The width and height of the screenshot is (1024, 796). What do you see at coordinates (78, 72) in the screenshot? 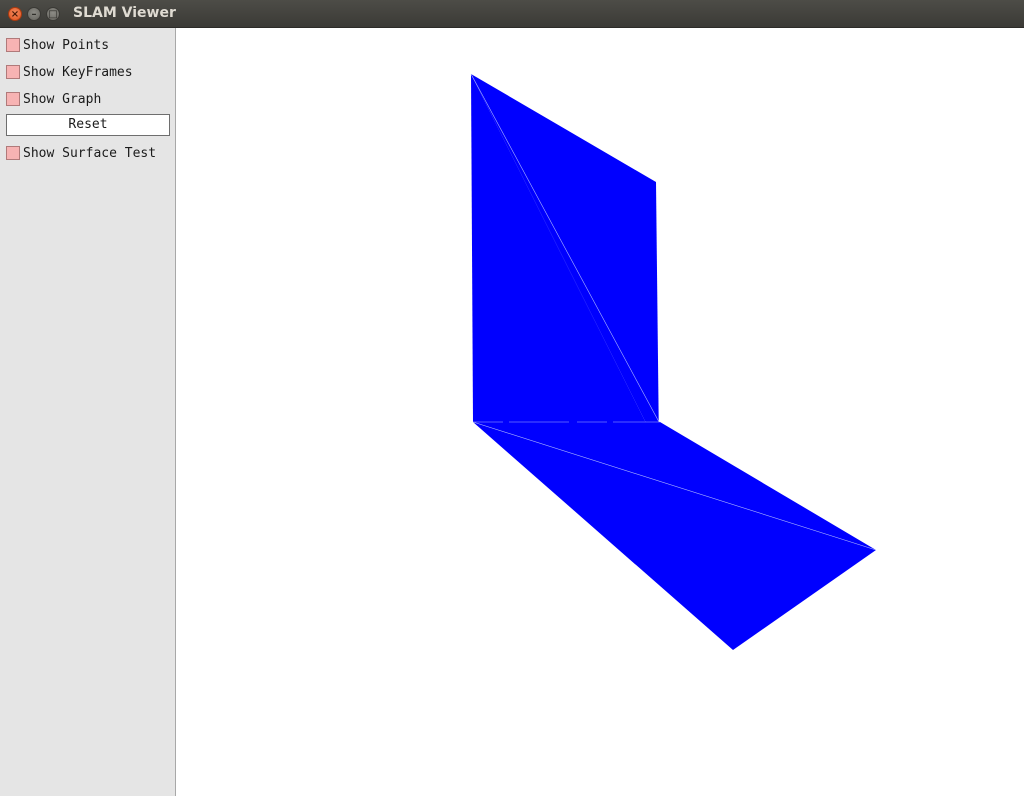
I see `show-keyframes-label: Show KeyFrames` at bounding box center [78, 72].